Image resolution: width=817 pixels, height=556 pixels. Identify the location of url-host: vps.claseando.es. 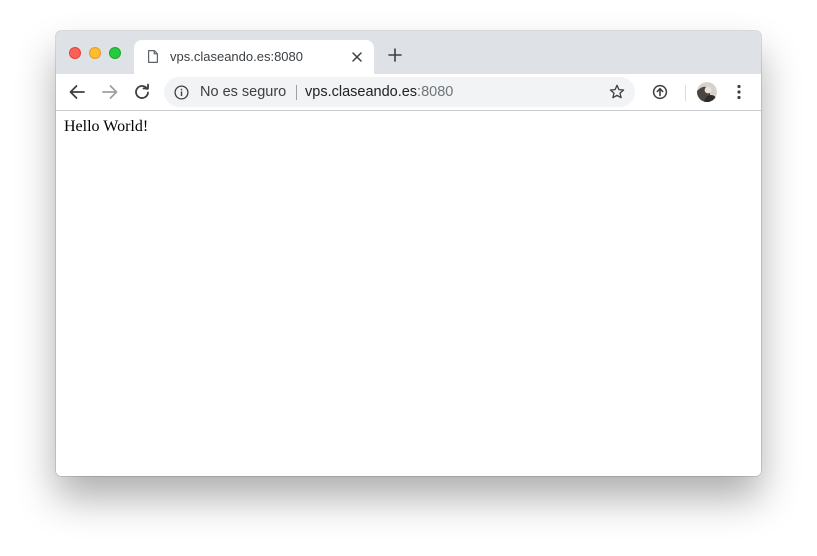
(361, 92).